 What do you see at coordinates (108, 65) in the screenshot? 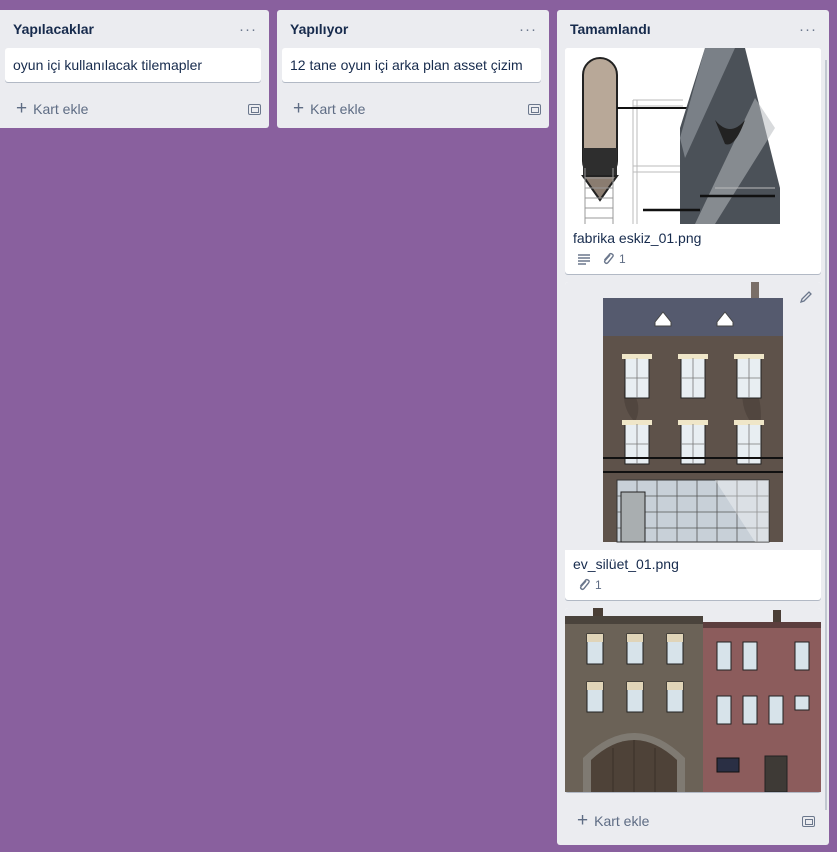
I see `card-title: oyun içi kullanılacak tilemapler` at bounding box center [108, 65].